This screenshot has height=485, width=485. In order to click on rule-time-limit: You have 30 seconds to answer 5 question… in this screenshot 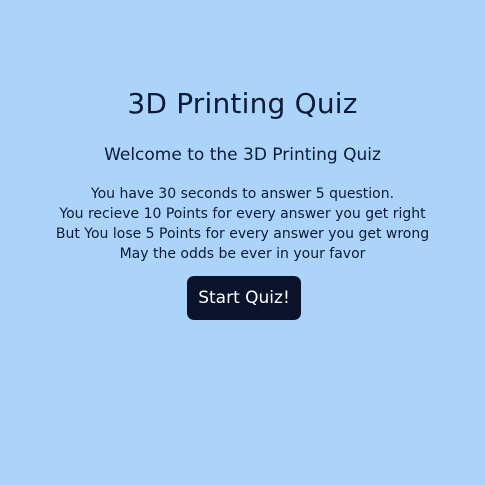, I will do `click(242, 194)`.